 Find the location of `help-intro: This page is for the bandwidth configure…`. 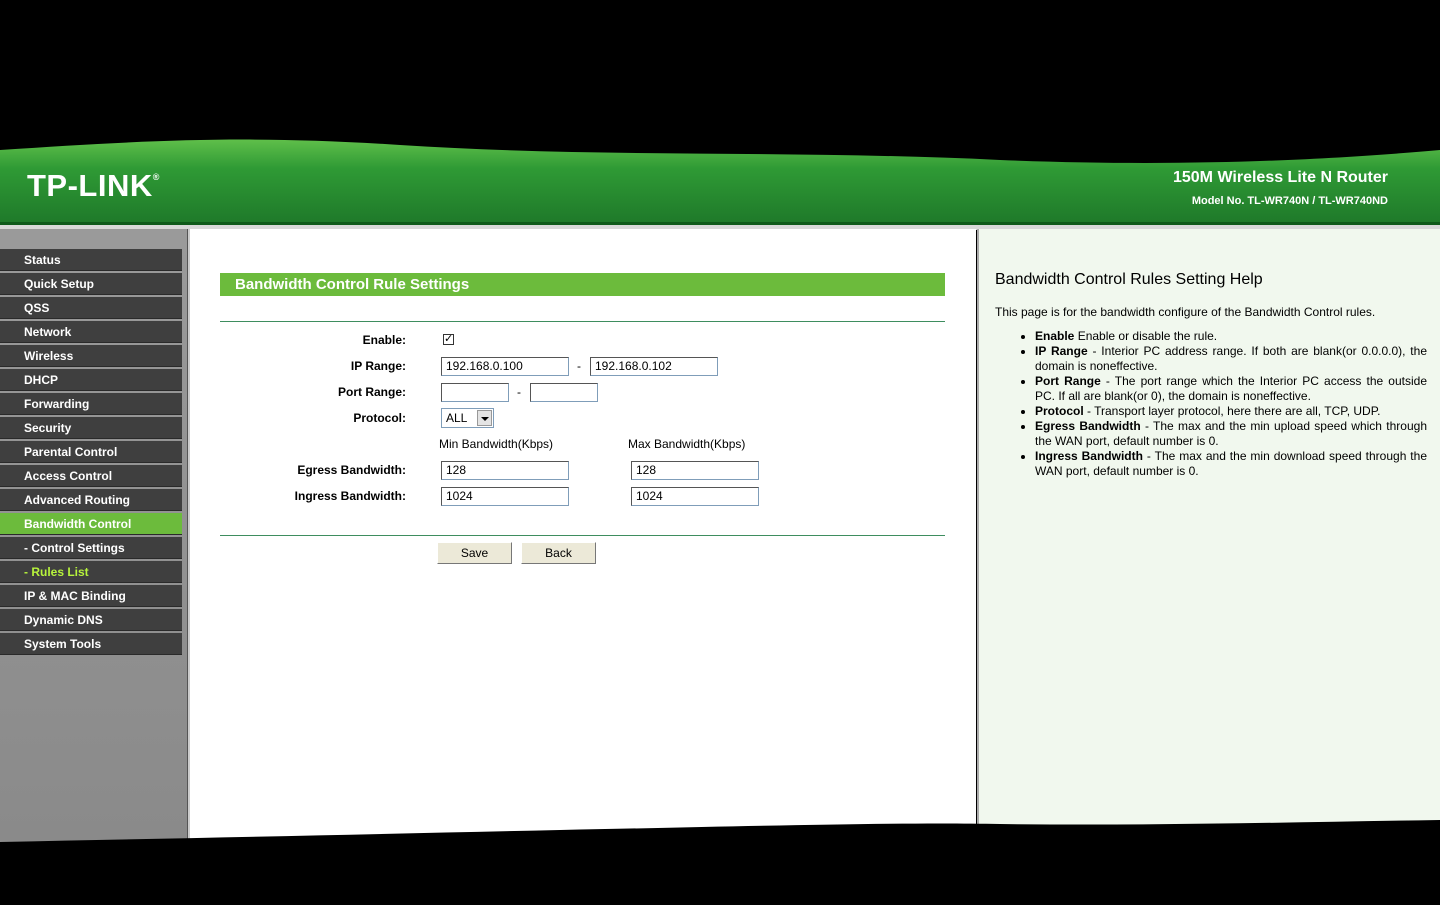

help-intro: This page is for the bandwidth configure… is located at coordinates (1185, 312).